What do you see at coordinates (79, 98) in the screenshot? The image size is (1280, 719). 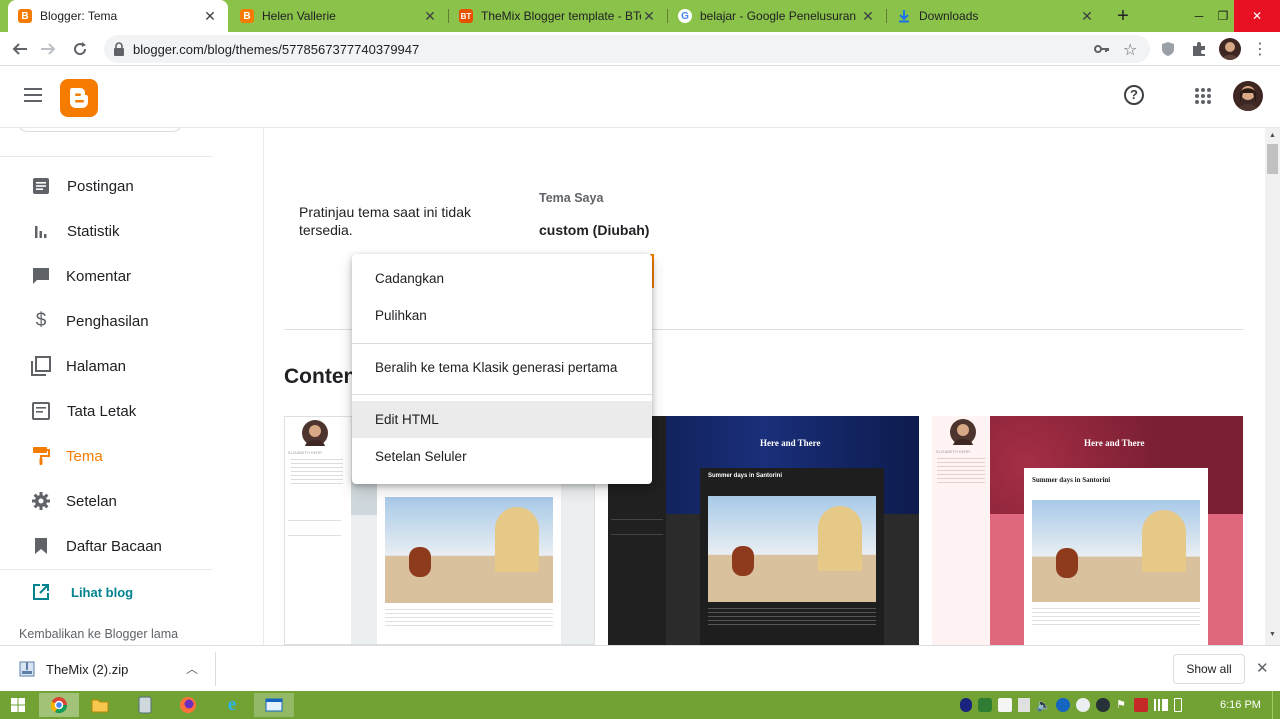 I see `blogger-logo` at bounding box center [79, 98].